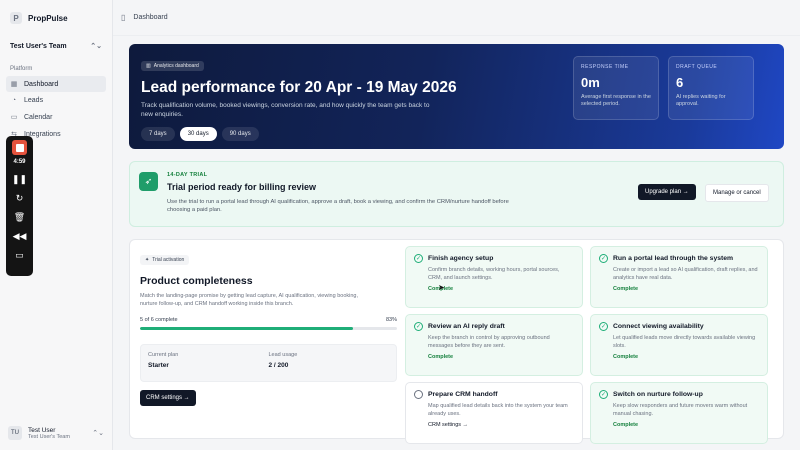 Image resolution: width=800 pixels, height=450 pixels. What do you see at coordinates (19, 162) in the screenshot?
I see `recording-timer: 4:59` at bounding box center [19, 162].